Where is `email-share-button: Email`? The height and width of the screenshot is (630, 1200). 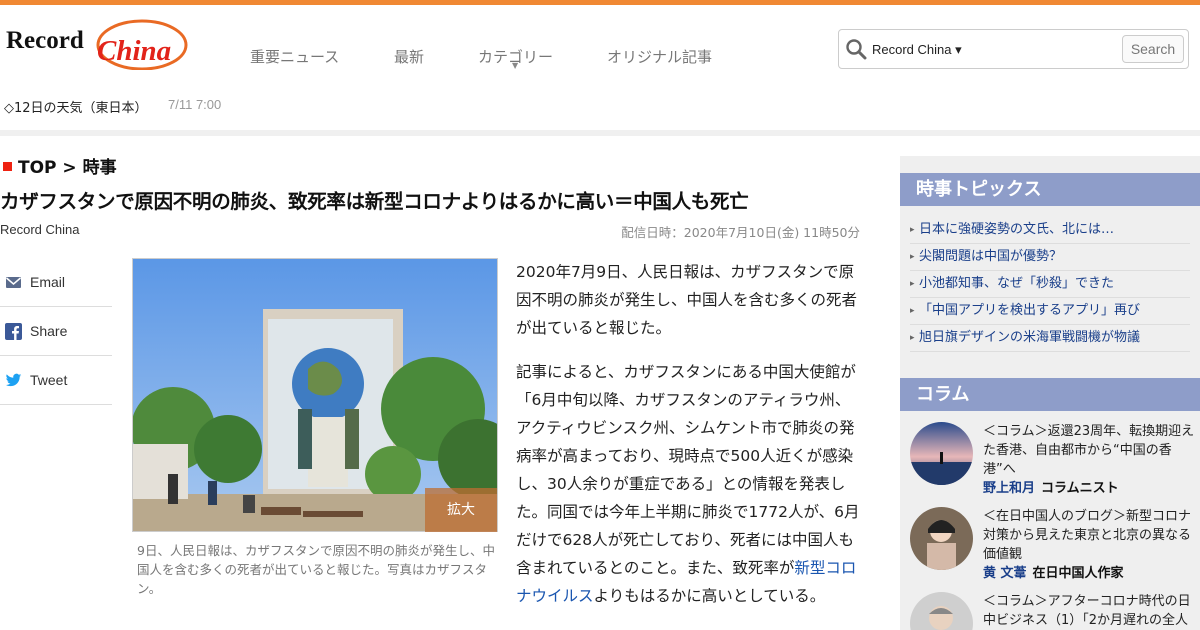 email-share-button: Email is located at coordinates (56, 282).